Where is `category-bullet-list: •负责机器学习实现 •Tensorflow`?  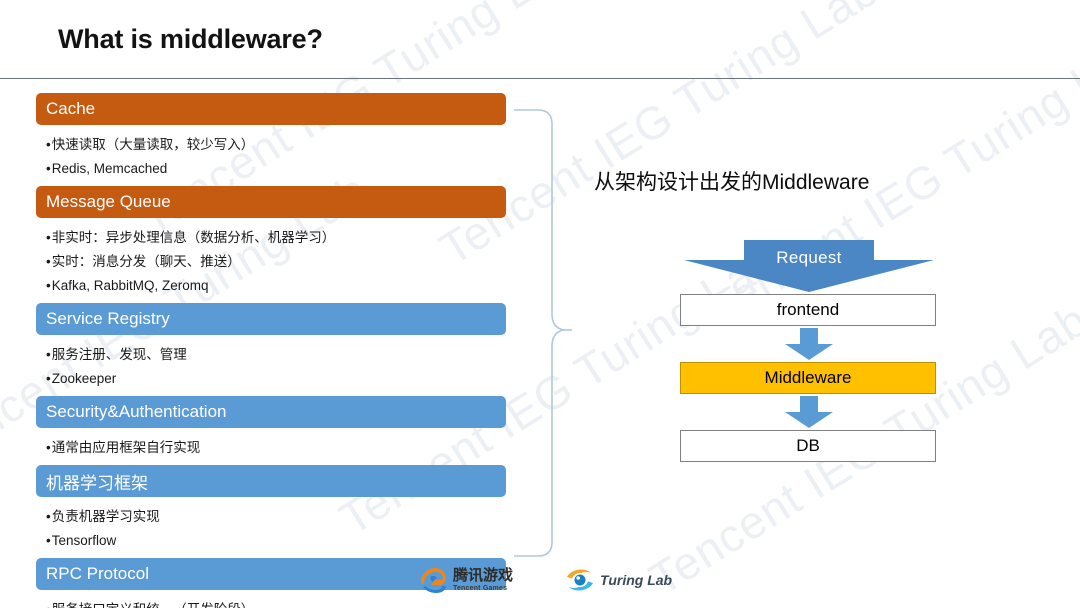
category-bullet-list: •负责机器学习实现 •Tensorflow is located at coordinates (271, 528).